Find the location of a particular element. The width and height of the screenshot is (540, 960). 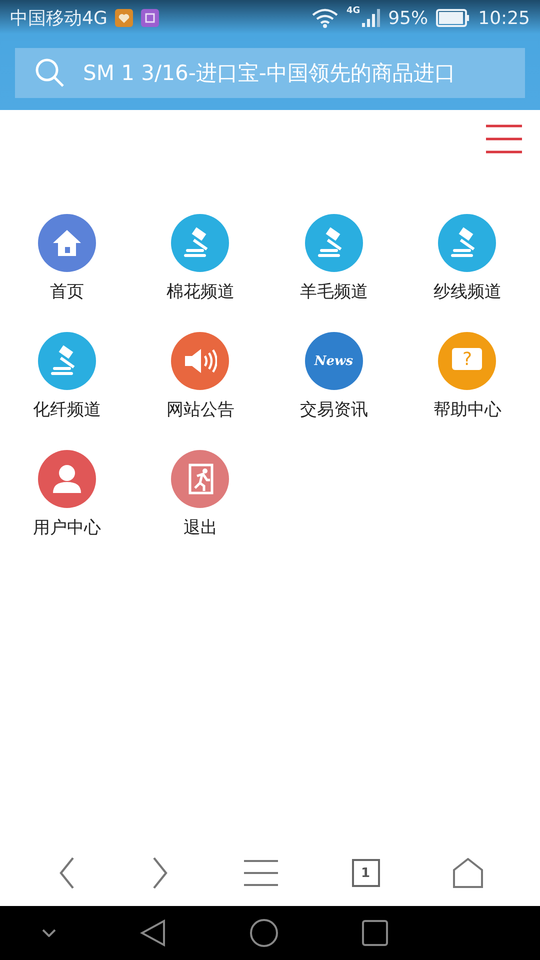

speaker-icon is located at coordinates (200, 361).